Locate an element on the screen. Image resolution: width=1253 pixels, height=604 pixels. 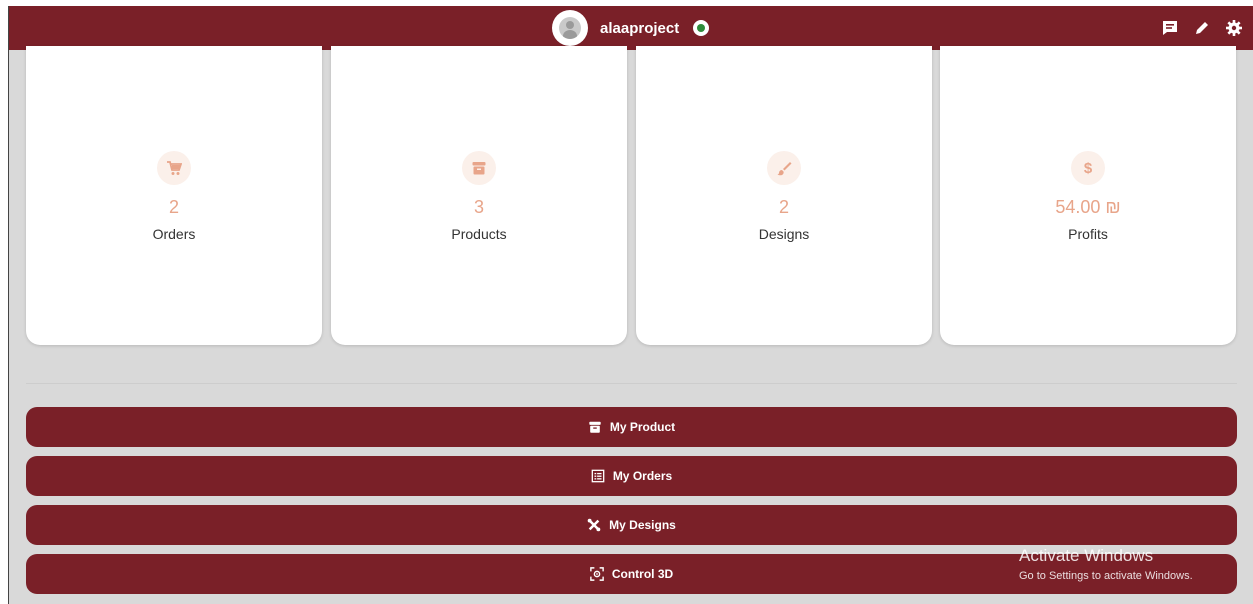
my-orders-button: My Orders is located at coordinates (631, 476).